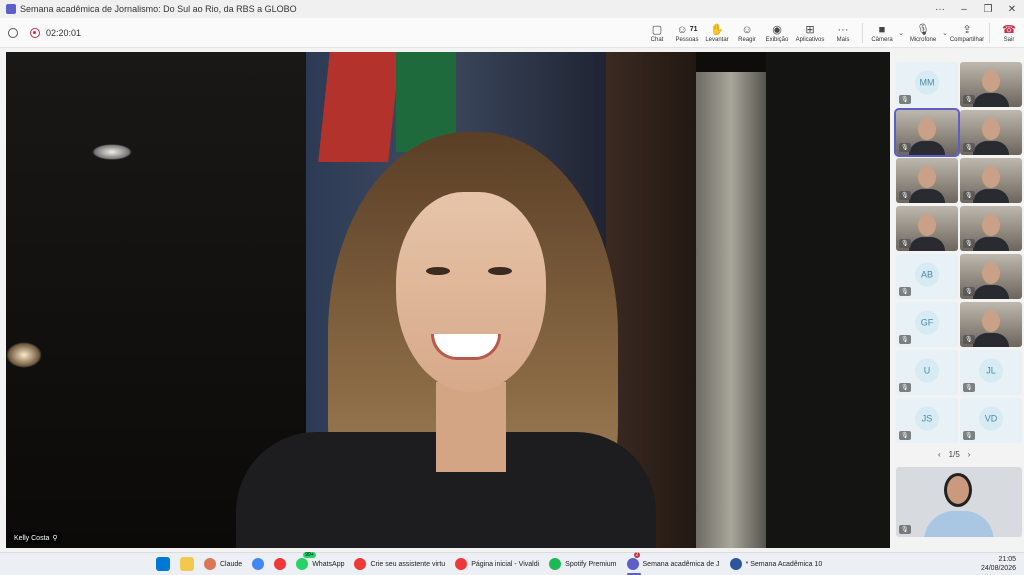  I want to click on start-button, so click(163, 564).